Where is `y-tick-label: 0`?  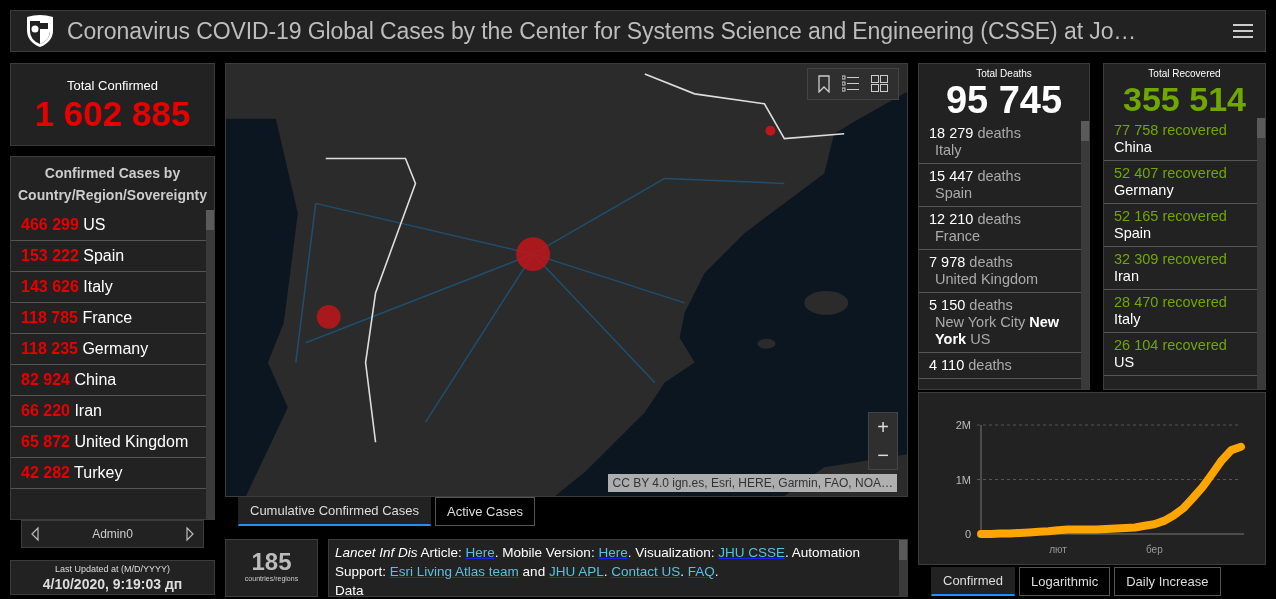 y-tick-label: 0 is located at coordinates (967, 534).